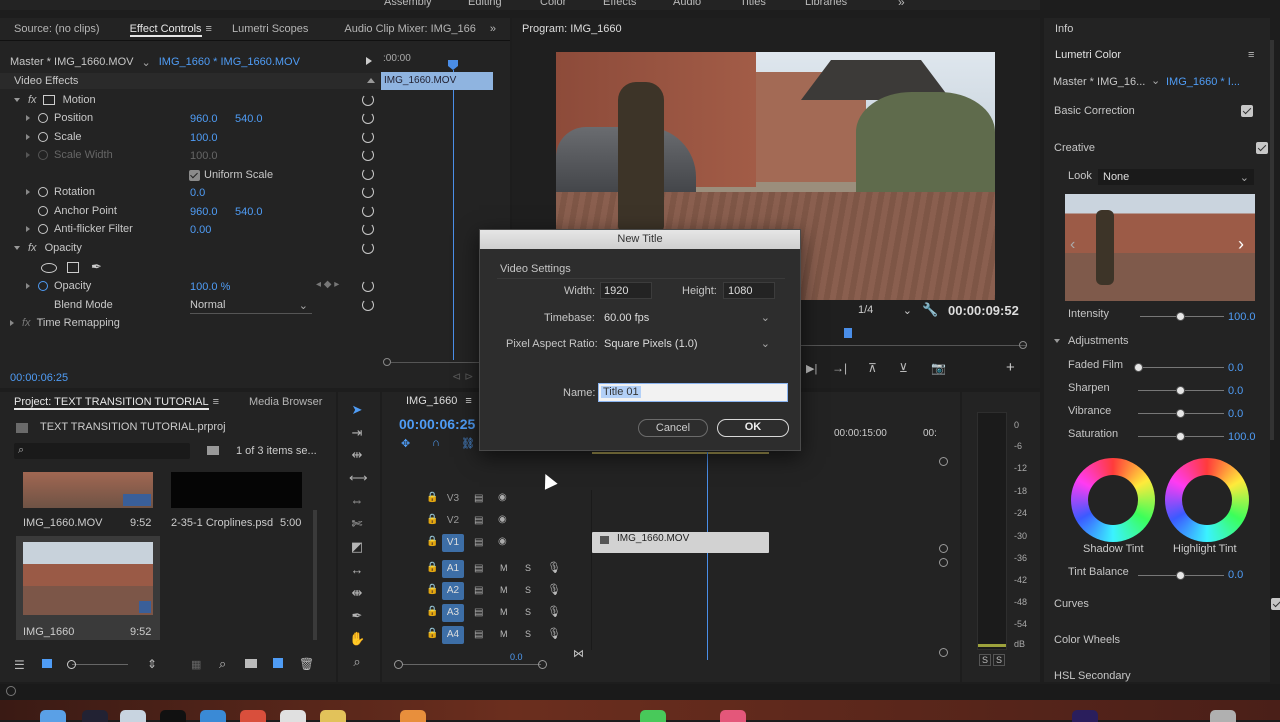  What do you see at coordinates (542, 664) in the screenshot?
I see `timeline-zoom-handle-end` at bounding box center [542, 664].